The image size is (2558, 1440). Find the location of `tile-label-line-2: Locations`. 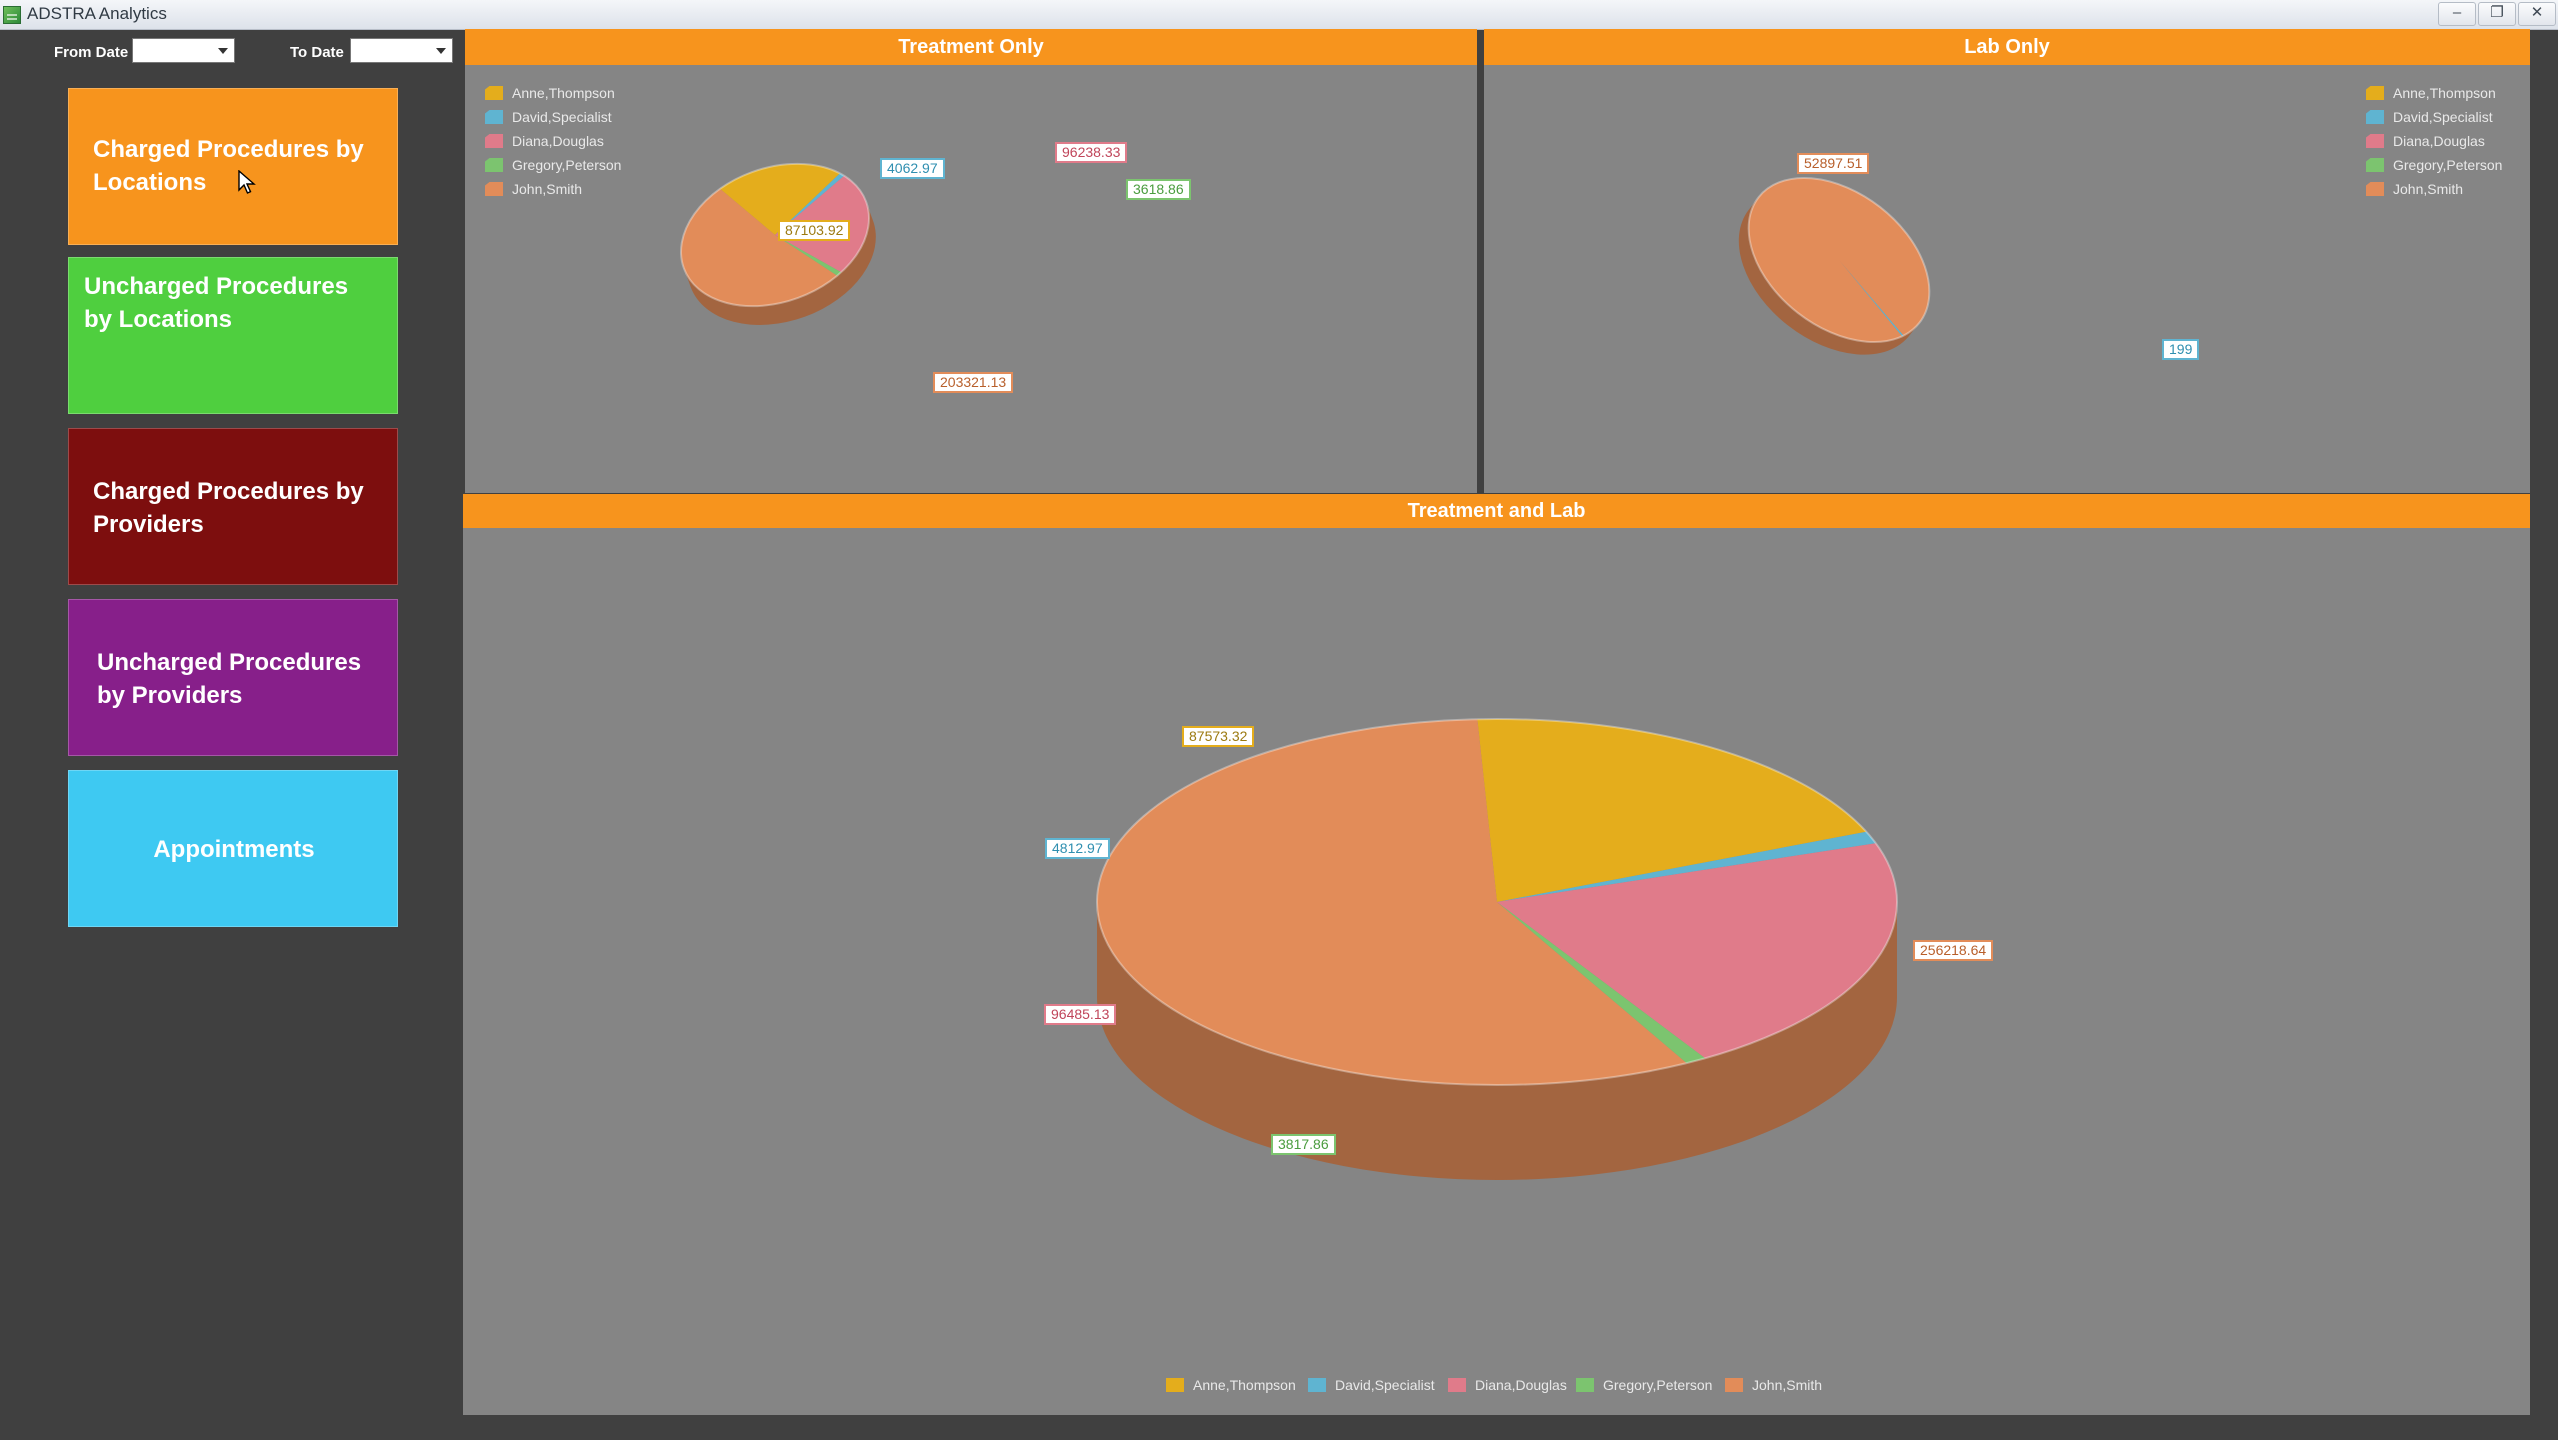

tile-label-line-2: Locations is located at coordinates (150, 182).